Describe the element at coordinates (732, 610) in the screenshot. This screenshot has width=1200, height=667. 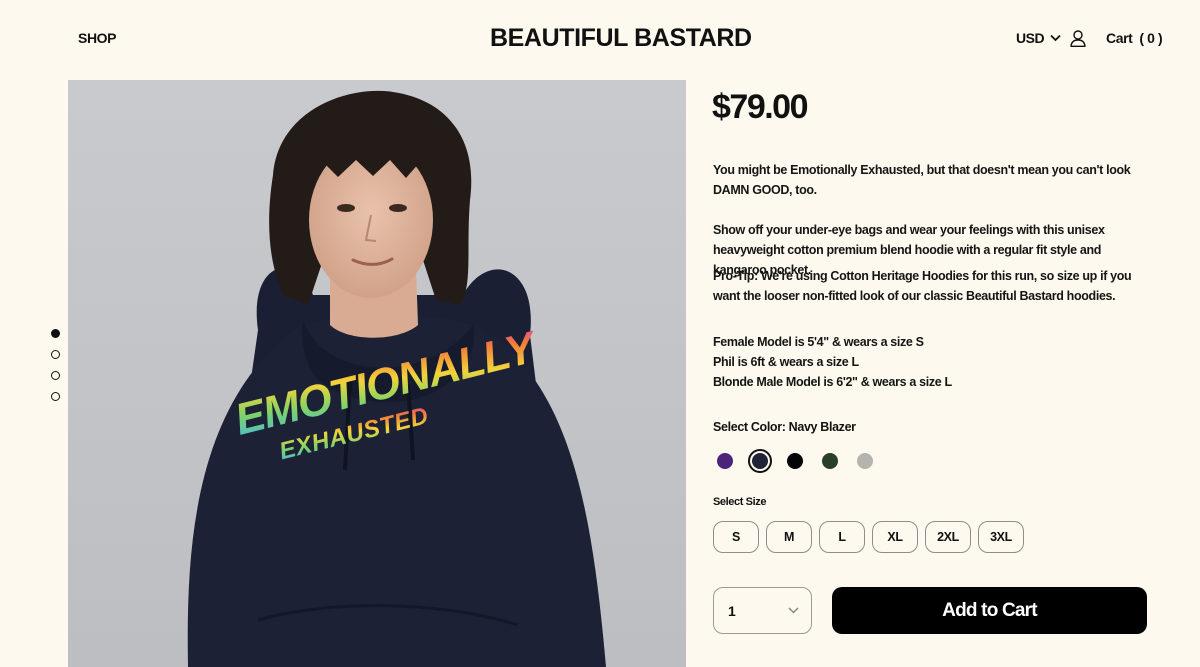
I see `quantity-value: 1` at that location.